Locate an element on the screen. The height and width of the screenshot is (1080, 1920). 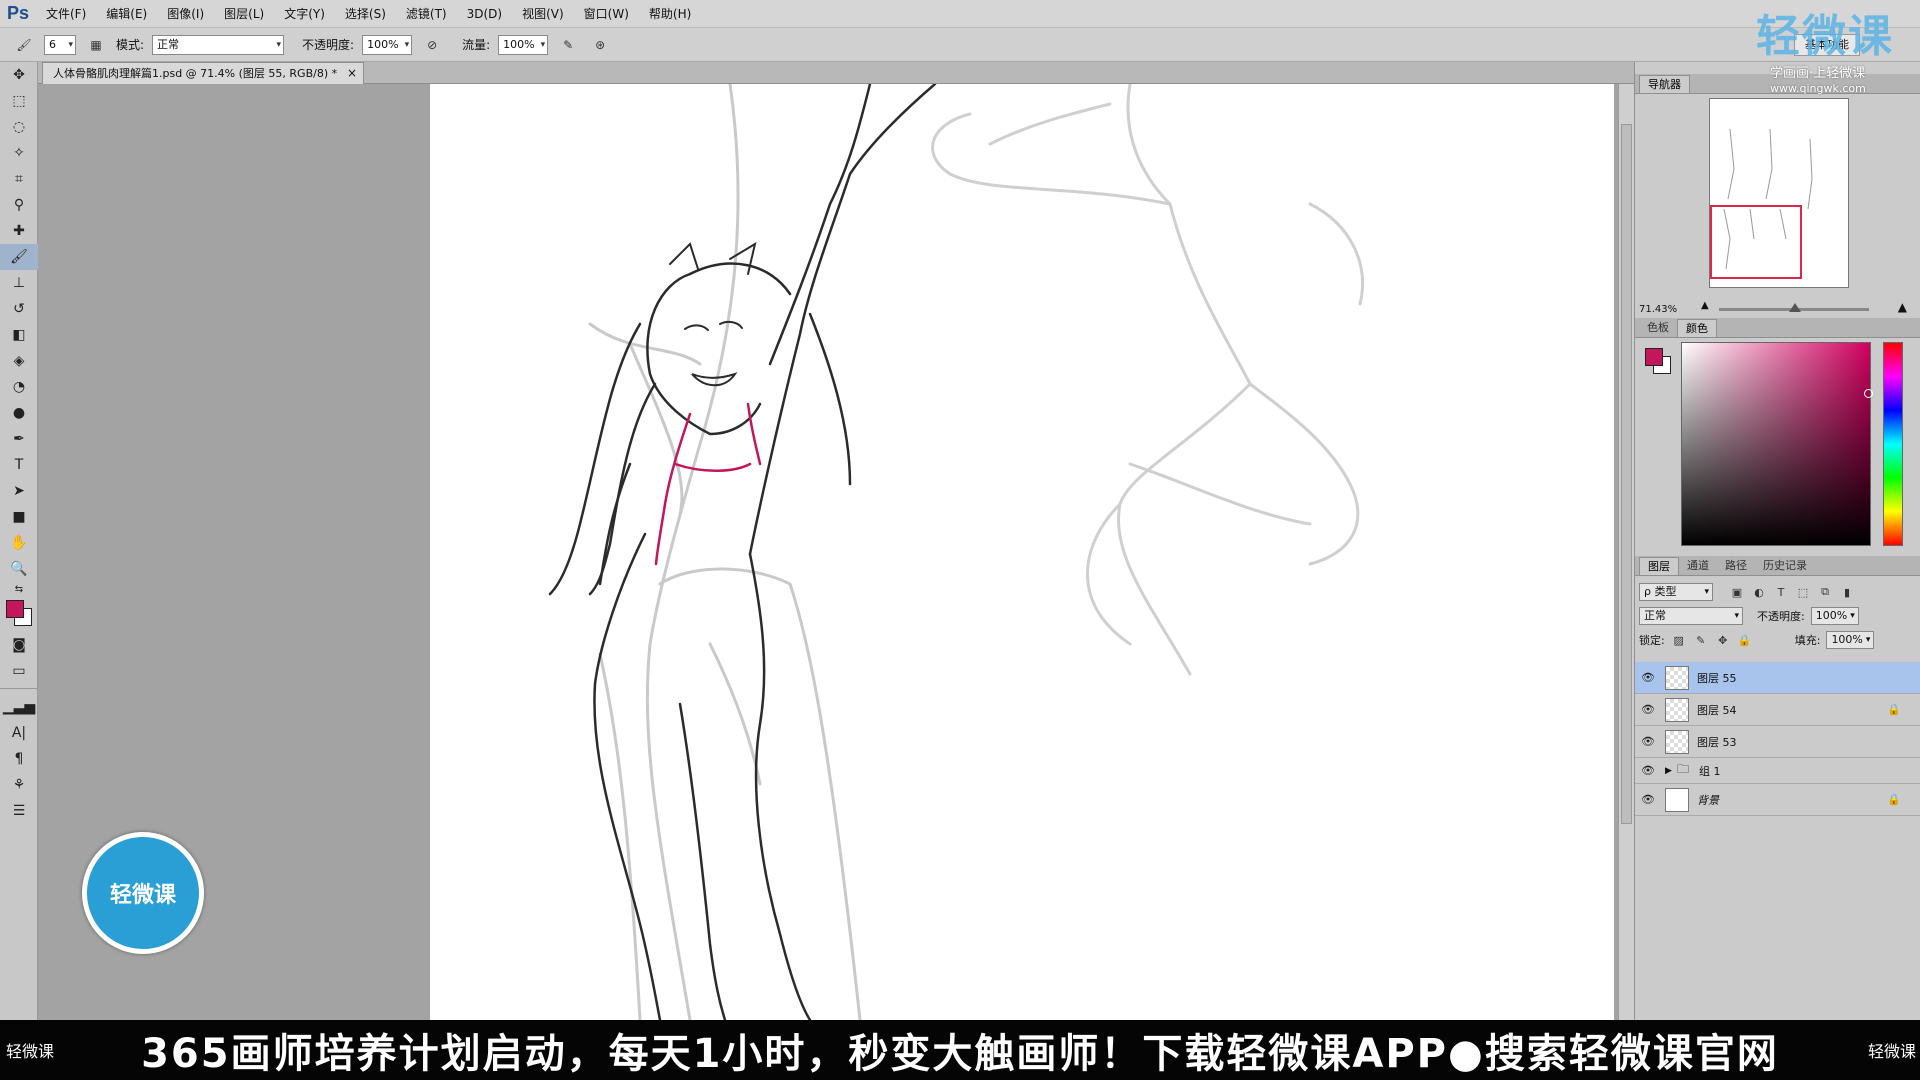
layer-row-54: 👁 图层 54 🔒 is located at coordinates (1777, 710).